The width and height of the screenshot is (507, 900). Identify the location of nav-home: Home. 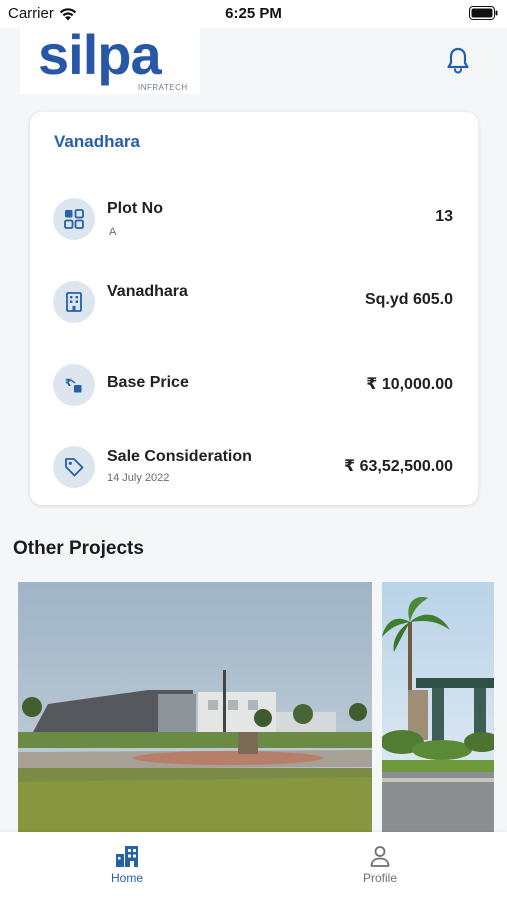
(127, 864).